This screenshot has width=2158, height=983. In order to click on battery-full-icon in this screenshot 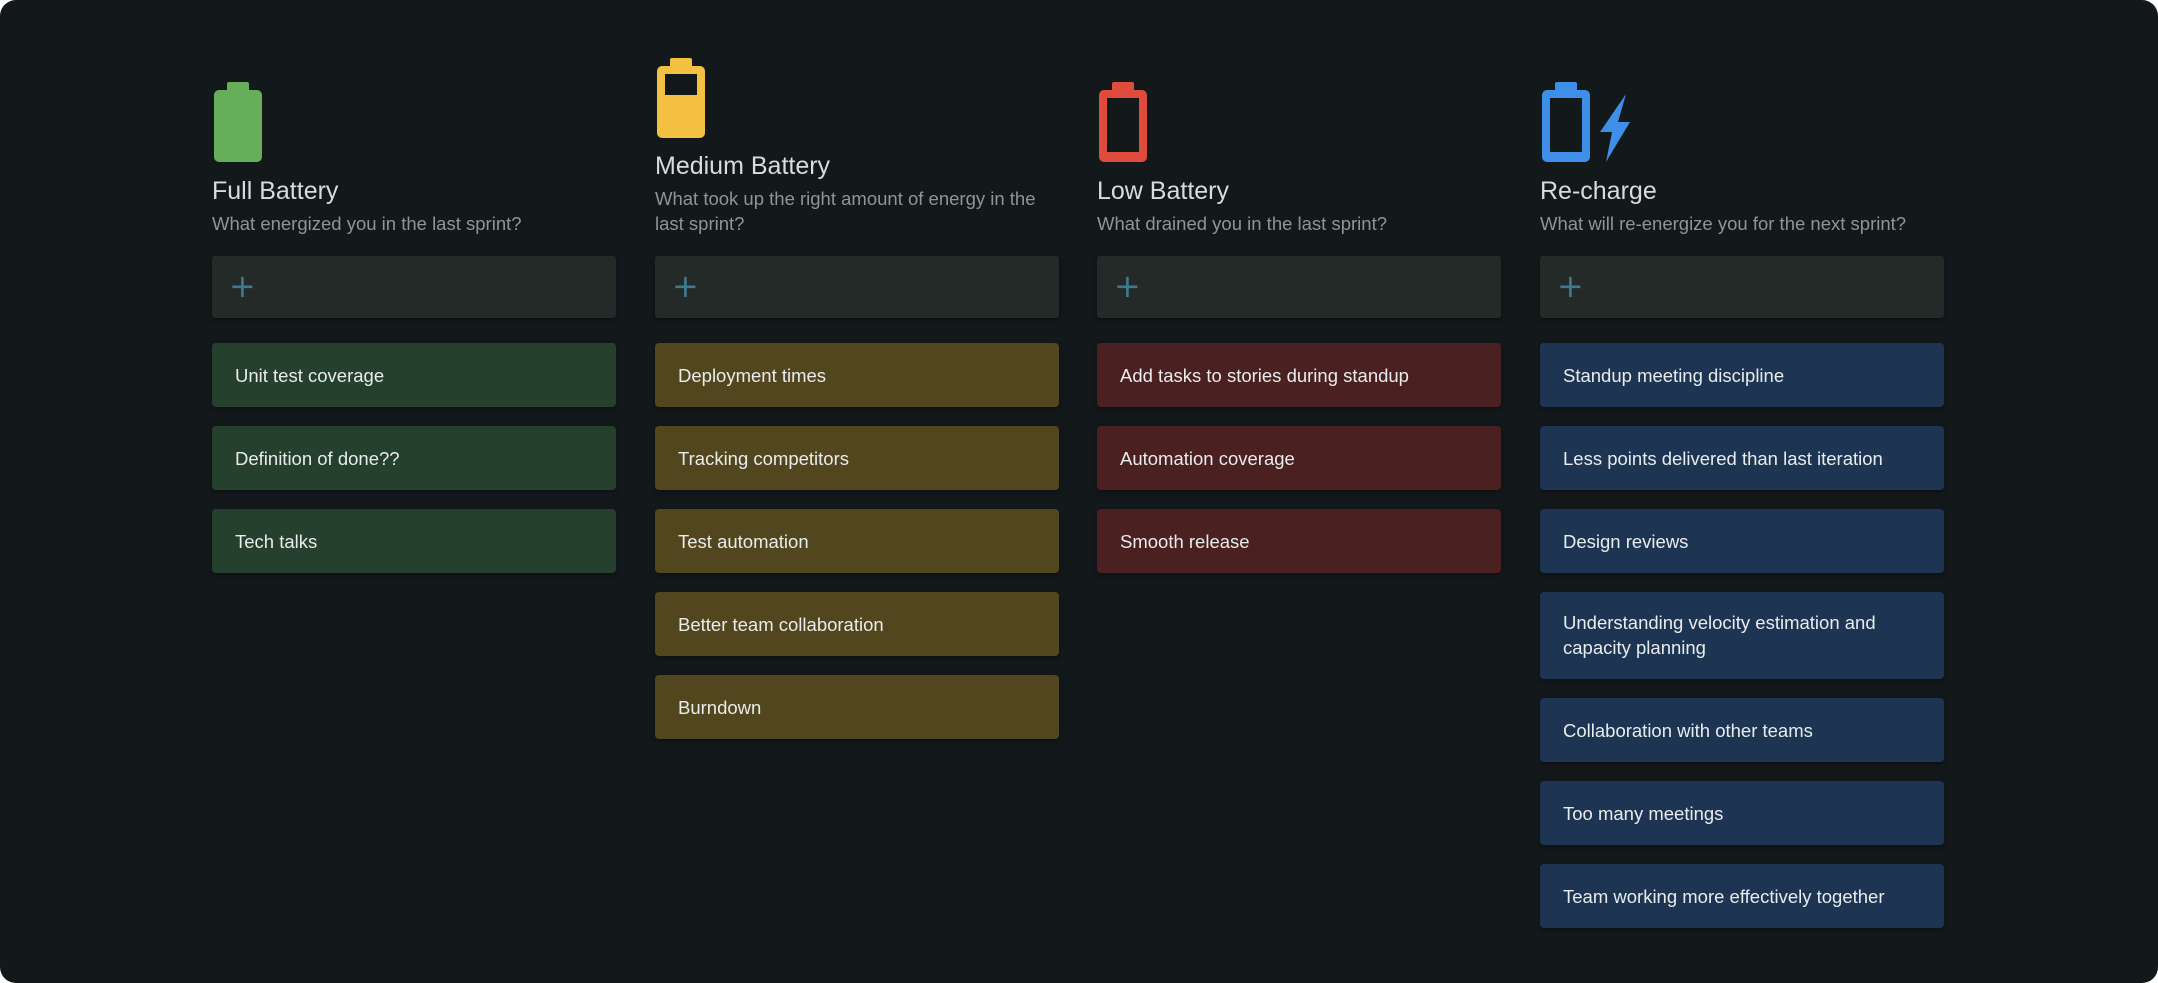, I will do `click(238, 124)`.